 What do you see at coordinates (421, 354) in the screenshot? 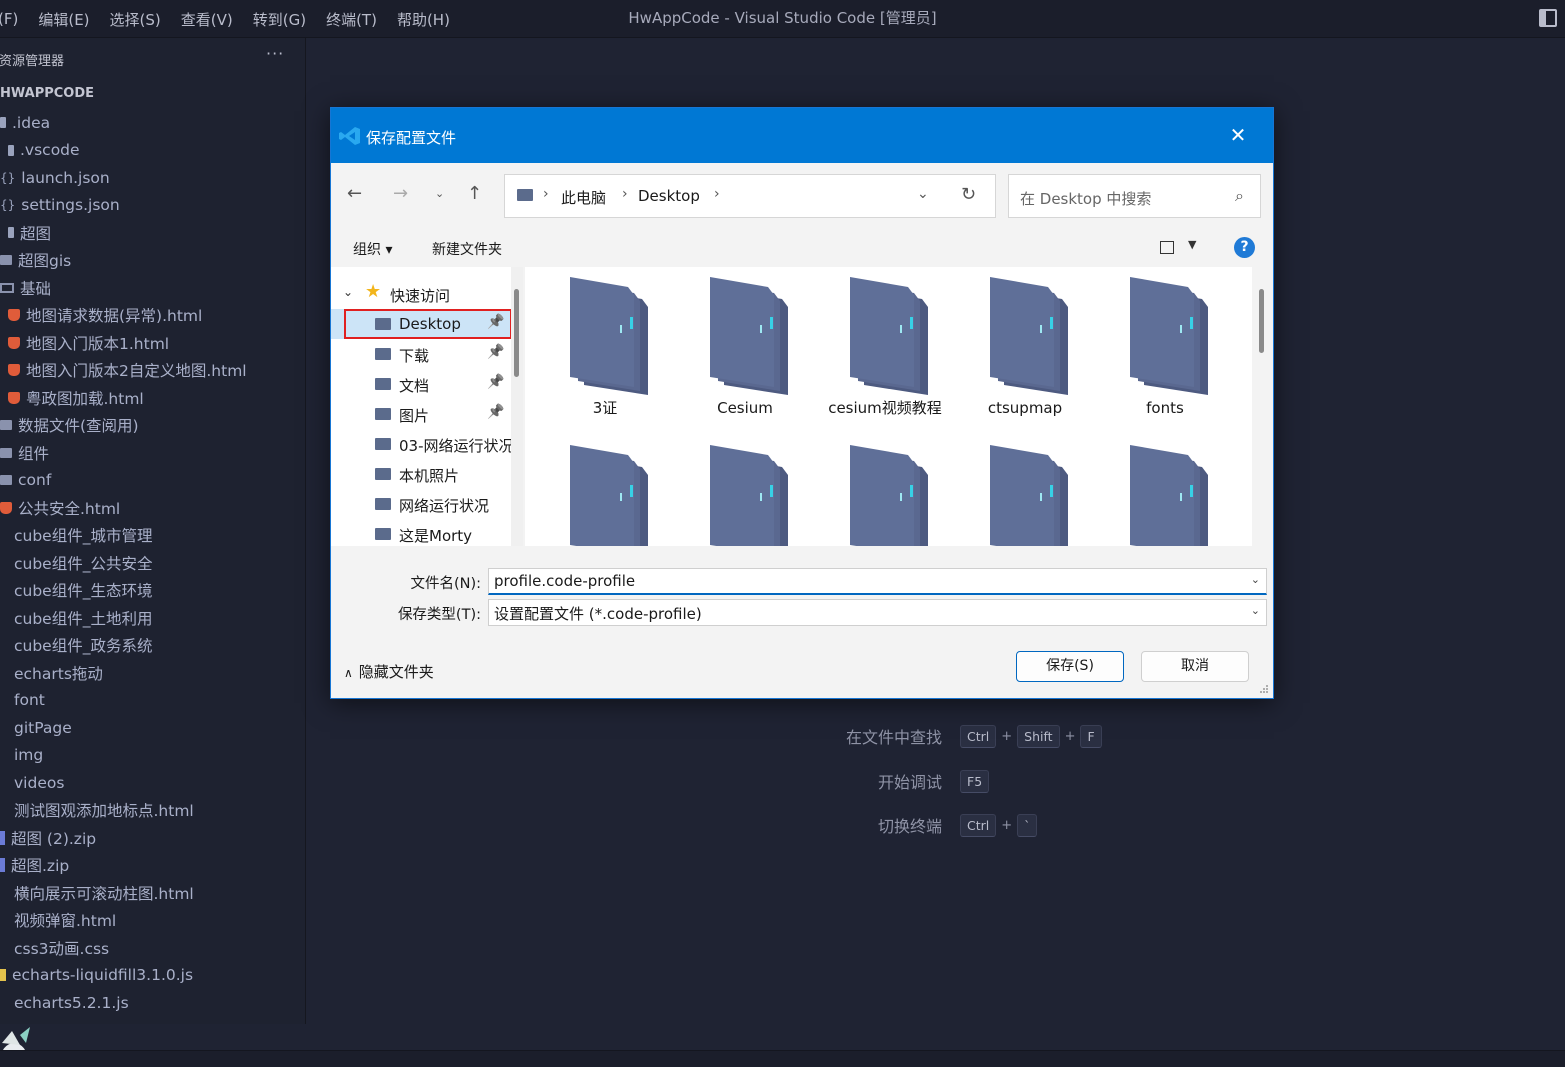
I see `nav-item: 下载 📌` at bounding box center [421, 354].